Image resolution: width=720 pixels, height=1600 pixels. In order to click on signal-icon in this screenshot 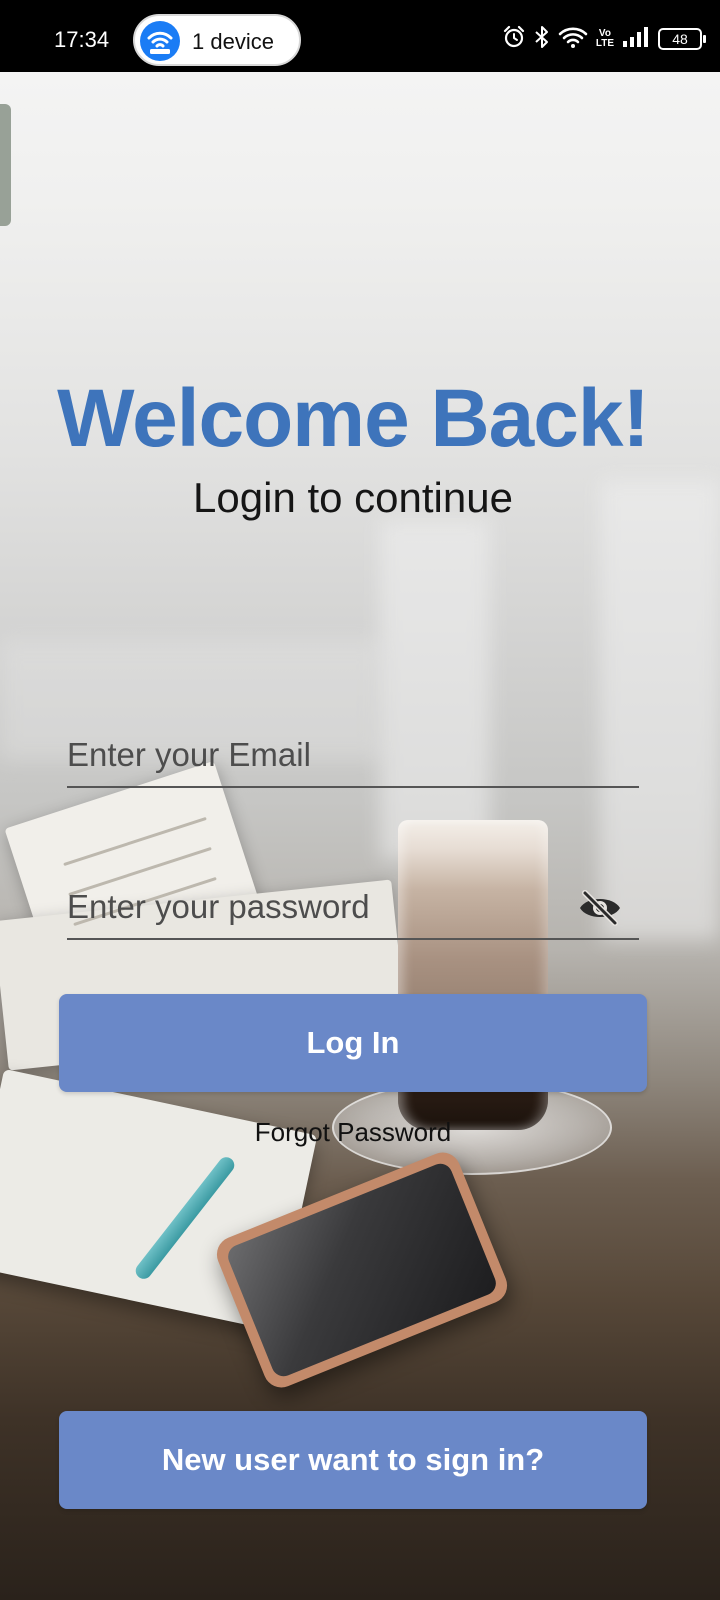, I will do `click(636, 39)`.